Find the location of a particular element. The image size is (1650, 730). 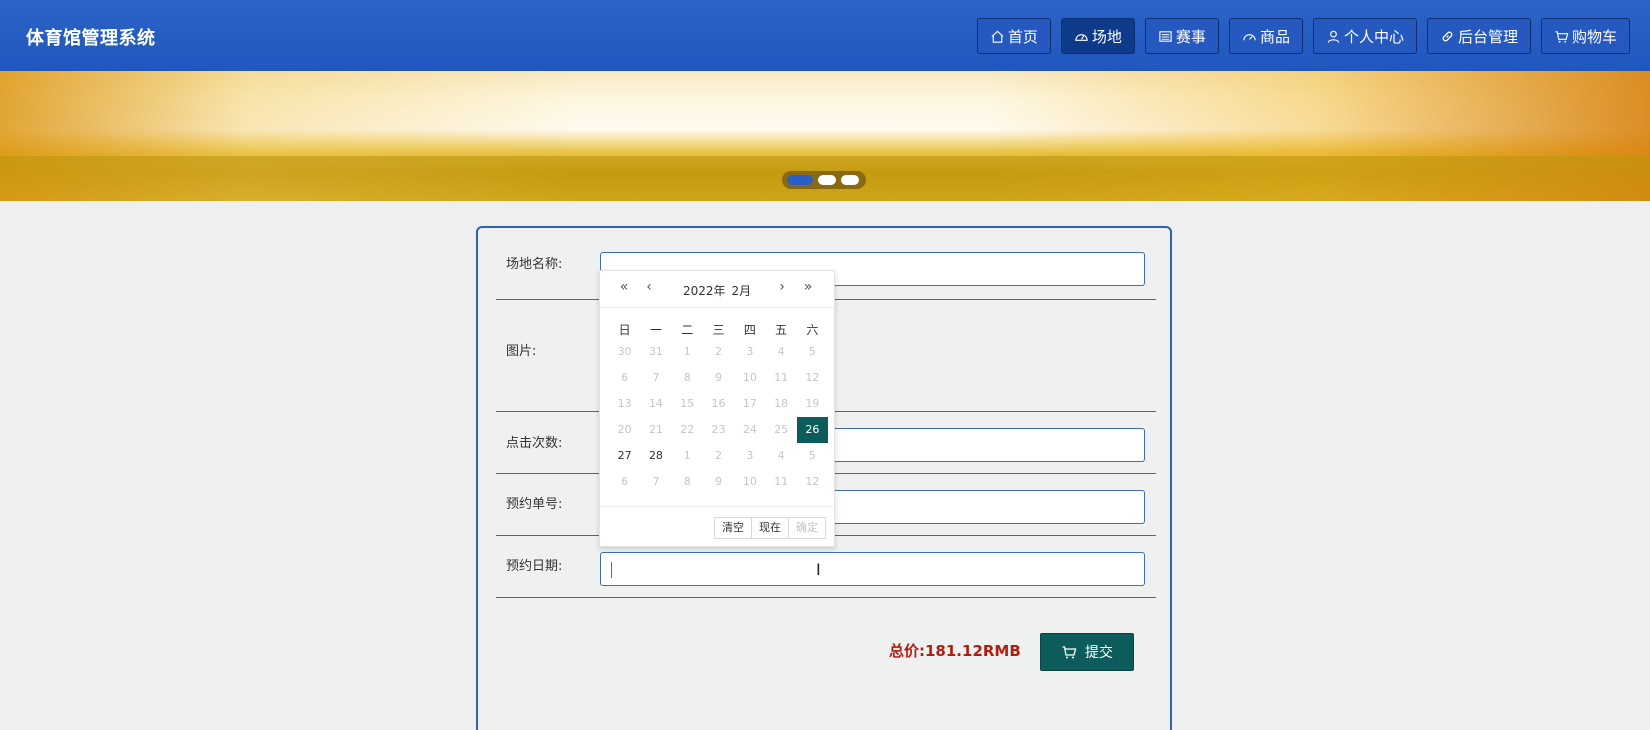

day-cell-selected: 26 is located at coordinates (812, 430).